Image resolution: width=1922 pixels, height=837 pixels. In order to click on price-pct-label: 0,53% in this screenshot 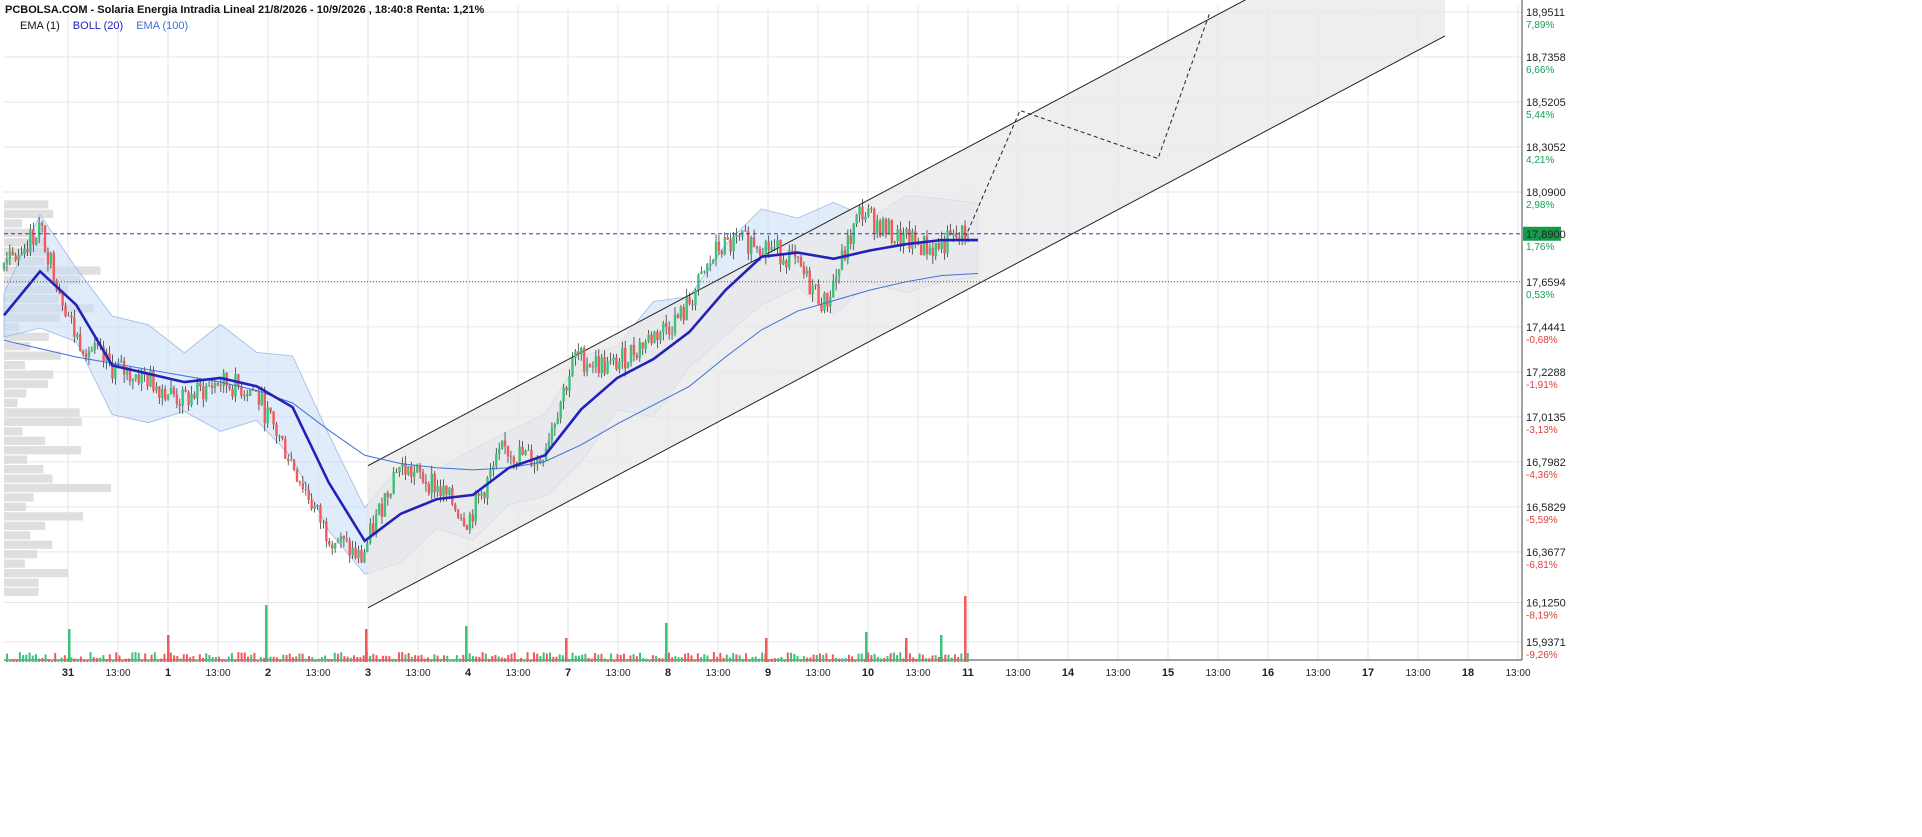, I will do `click(1540, 295)`.